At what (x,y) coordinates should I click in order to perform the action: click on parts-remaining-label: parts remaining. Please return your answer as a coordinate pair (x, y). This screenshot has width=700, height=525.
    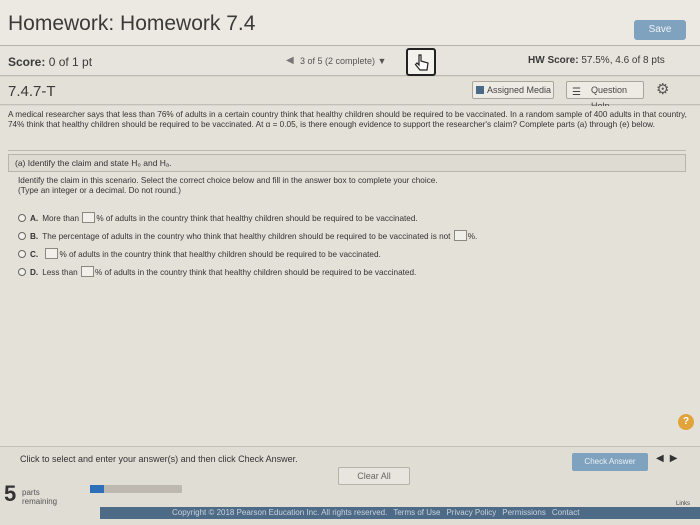
    Looking at the image, I should click on (39, 497).